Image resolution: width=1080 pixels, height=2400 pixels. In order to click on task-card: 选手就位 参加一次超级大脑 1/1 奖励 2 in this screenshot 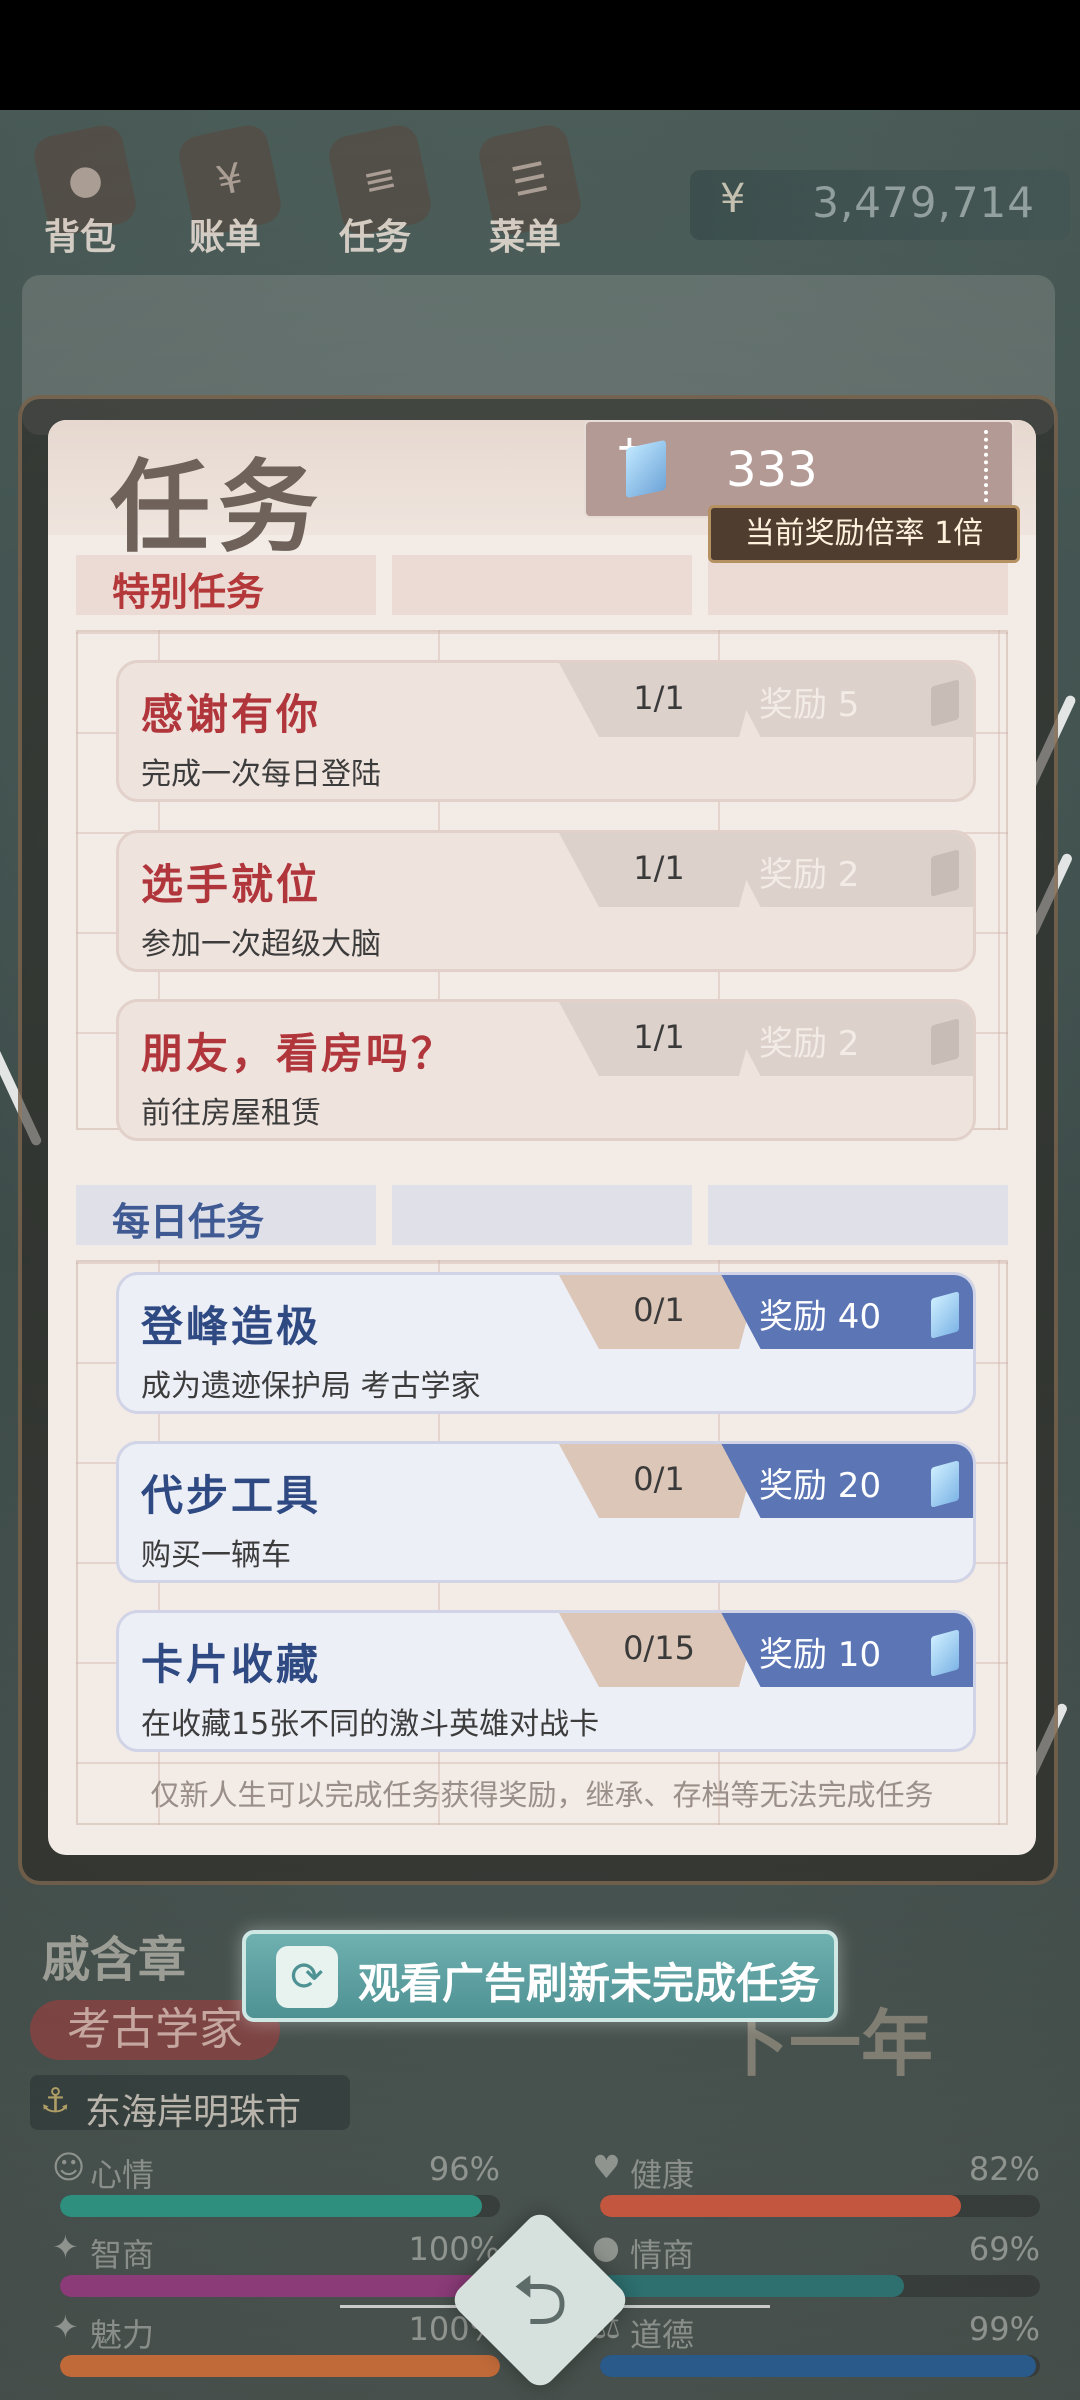, I will do `click(546, 901)`.